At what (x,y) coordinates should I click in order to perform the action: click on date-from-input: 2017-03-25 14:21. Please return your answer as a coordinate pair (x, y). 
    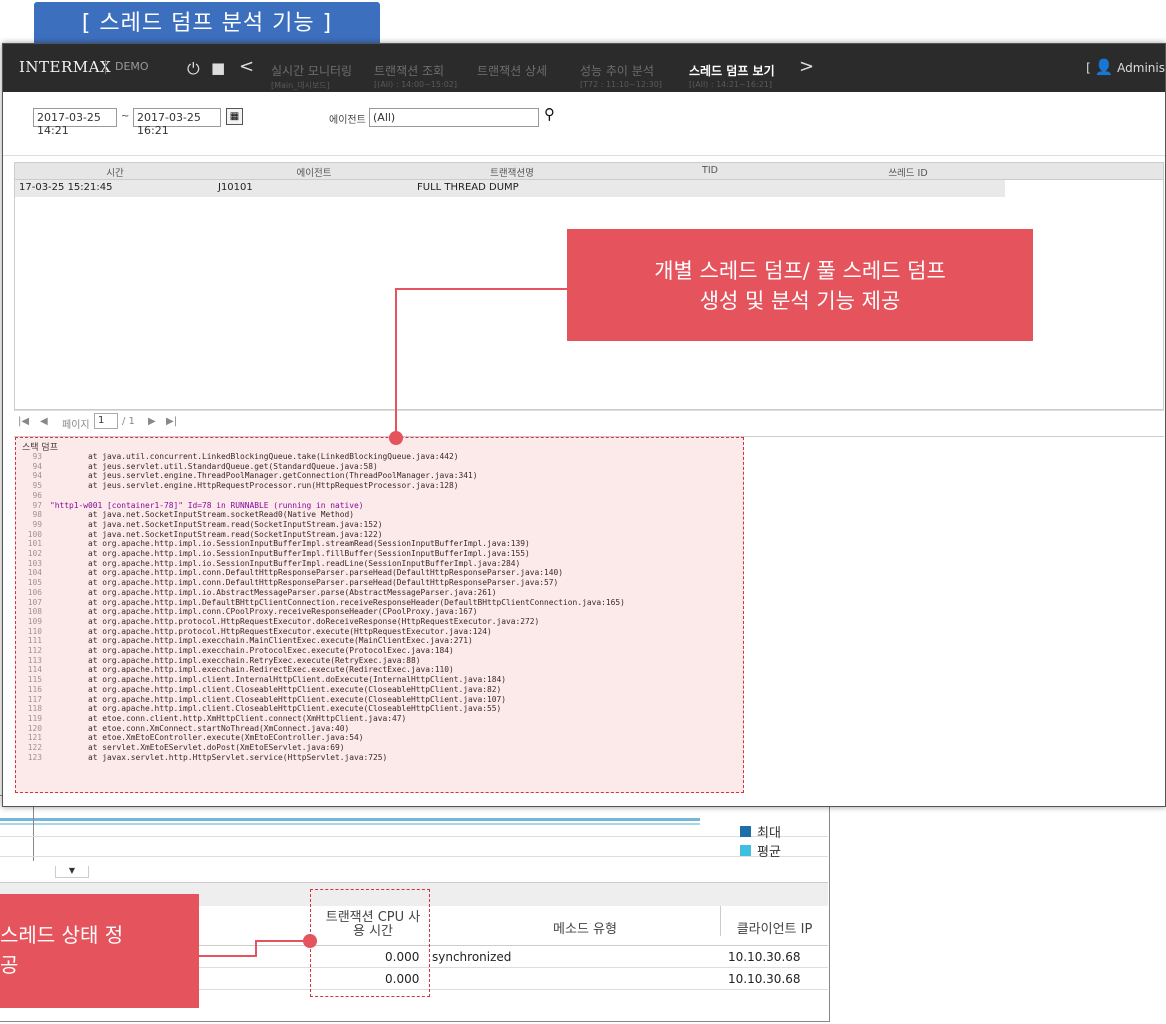
    Looking at the image, I should click on (75, 122).